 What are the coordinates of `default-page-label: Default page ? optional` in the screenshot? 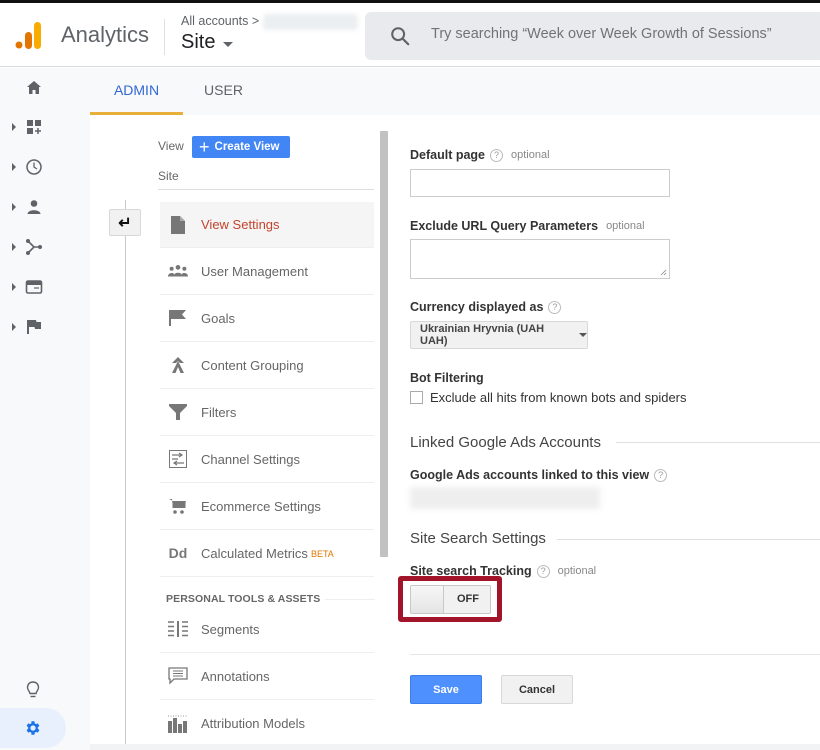 It's located at (480, 155).